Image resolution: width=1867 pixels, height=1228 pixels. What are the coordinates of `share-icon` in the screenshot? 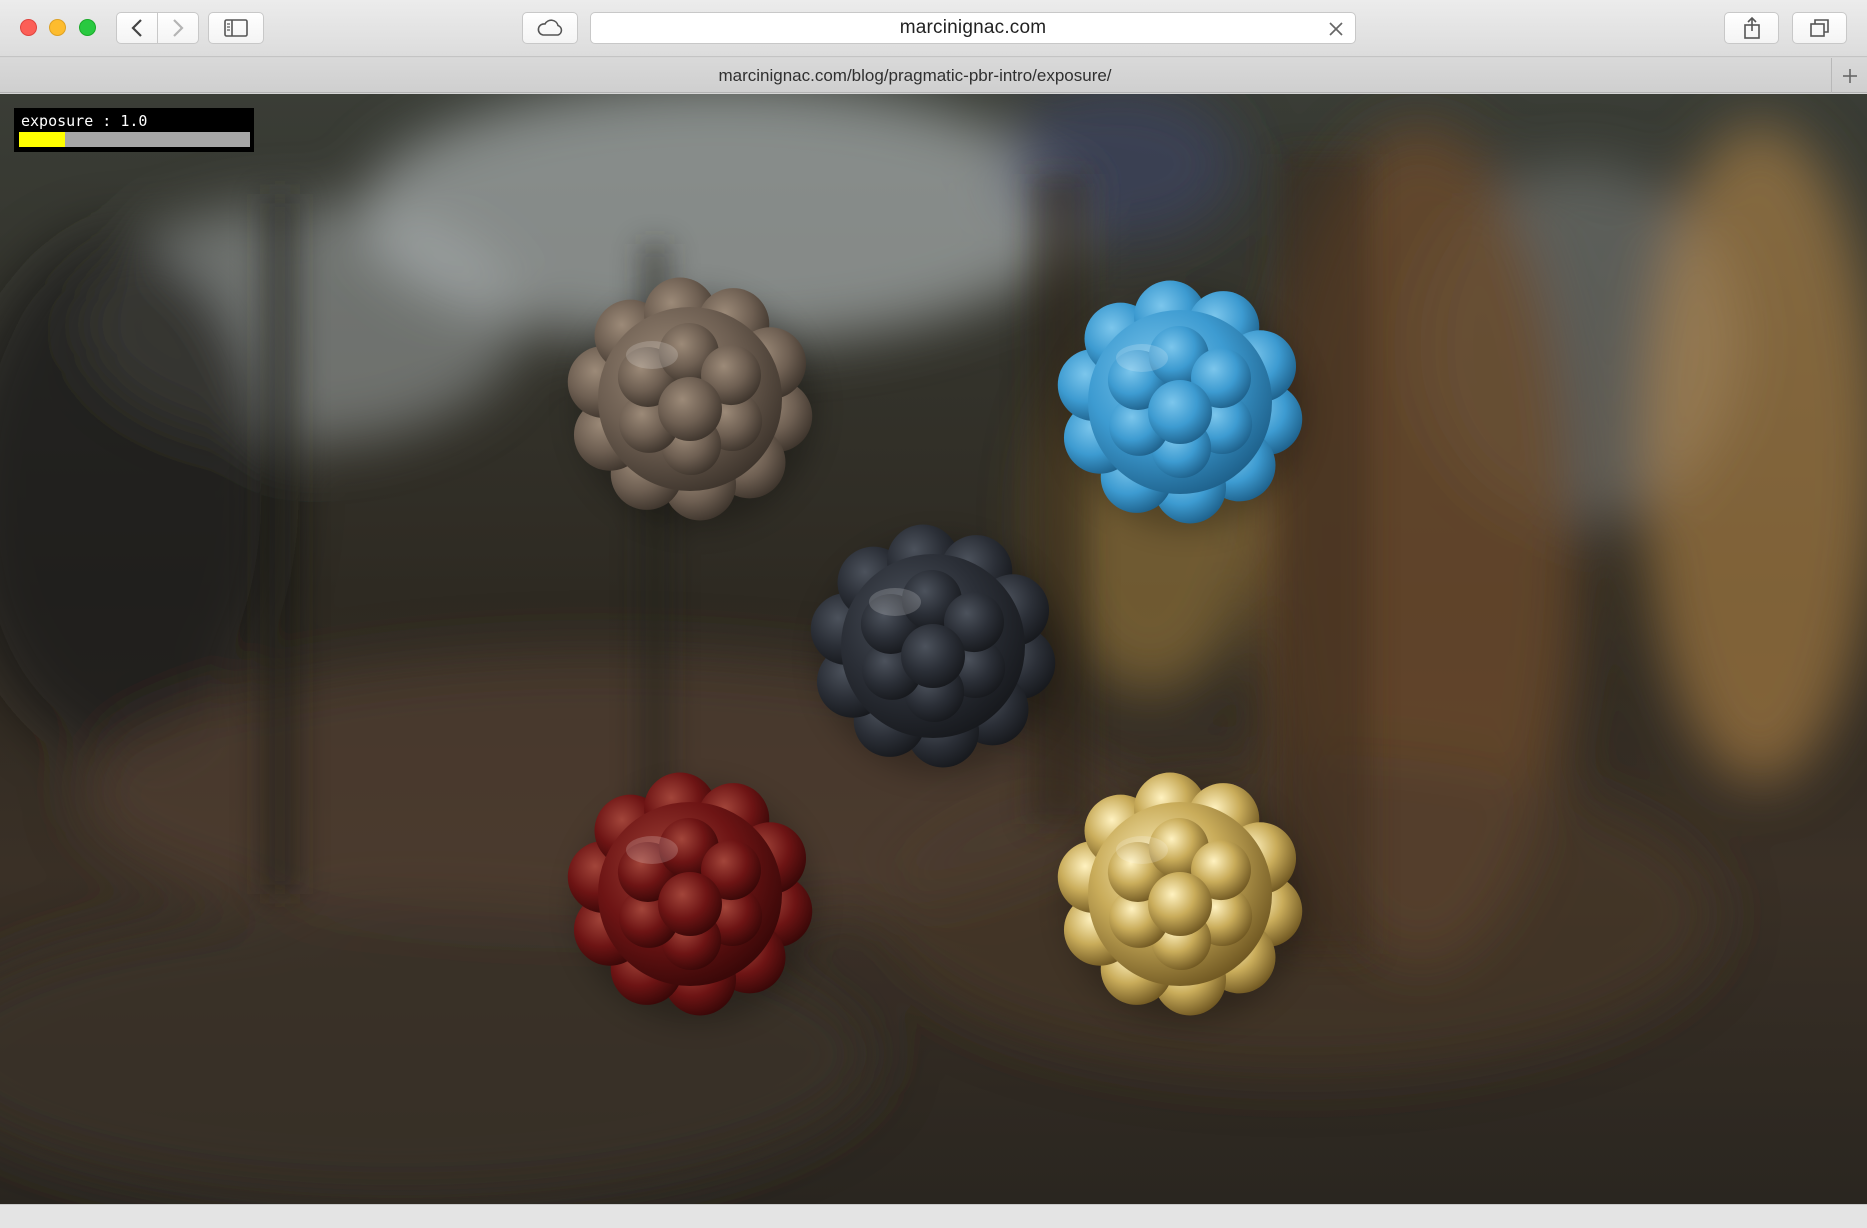 It's located at (1751, 27).